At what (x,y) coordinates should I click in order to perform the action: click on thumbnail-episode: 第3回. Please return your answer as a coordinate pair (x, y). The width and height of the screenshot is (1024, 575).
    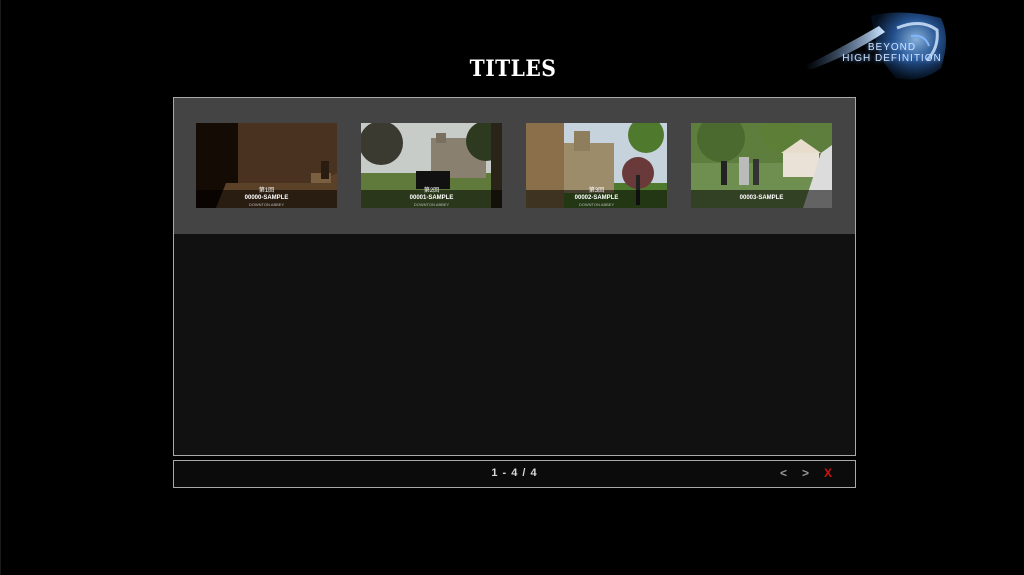
    Looking at the image, I should click on (596, 191).